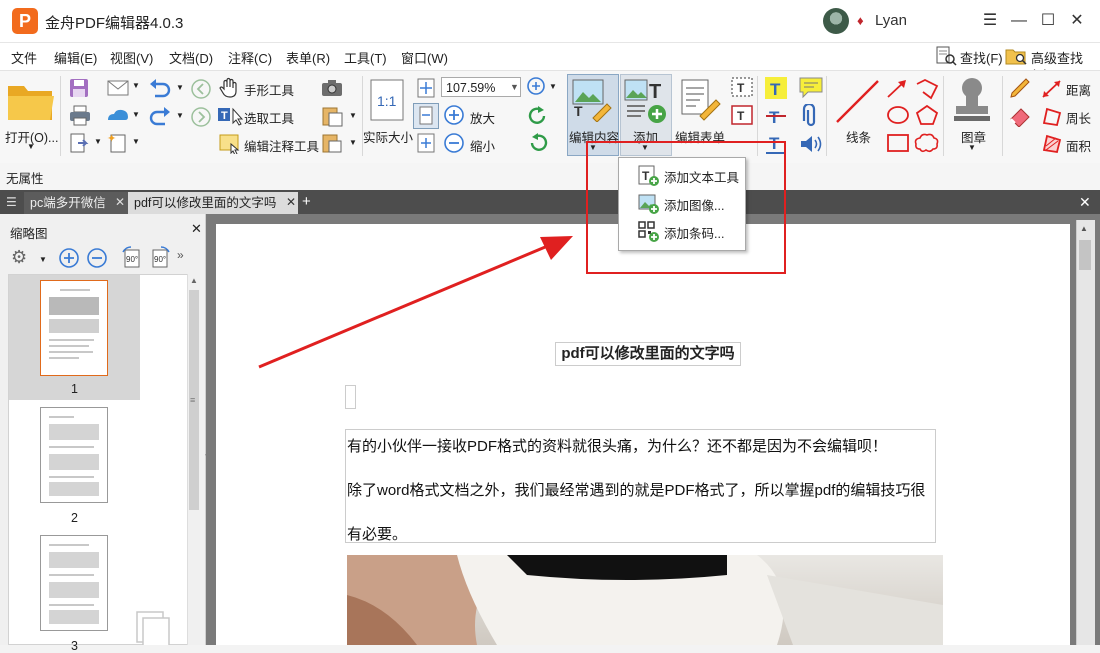 This screenshot has width=1100, height=653. What do you see at coordinates (481, 87) in the screenshot?
I see `zoom-input: 107.59%` at bounding box center [481, 87].